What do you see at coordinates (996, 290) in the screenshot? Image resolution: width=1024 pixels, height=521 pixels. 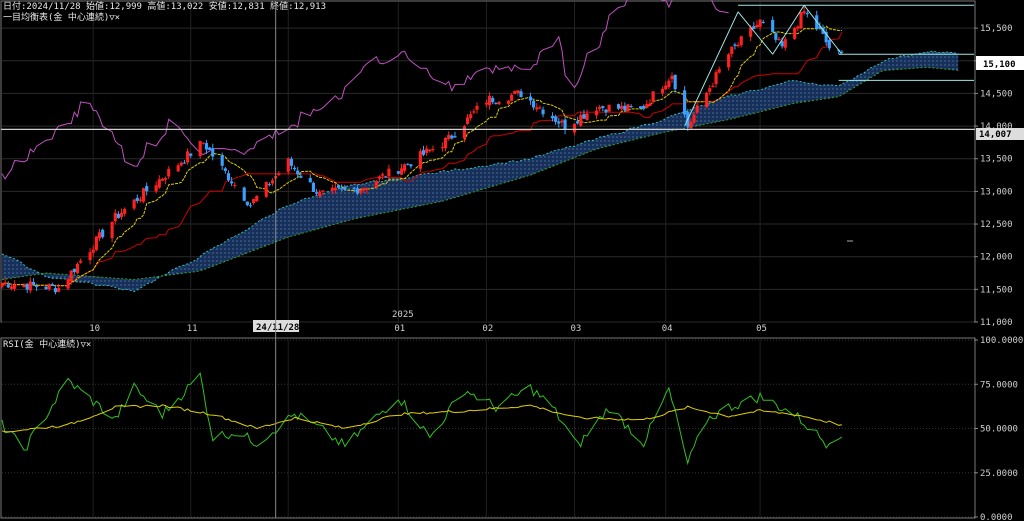 I see `price-tick-label: 11,500` at bounding box center [996, 290].